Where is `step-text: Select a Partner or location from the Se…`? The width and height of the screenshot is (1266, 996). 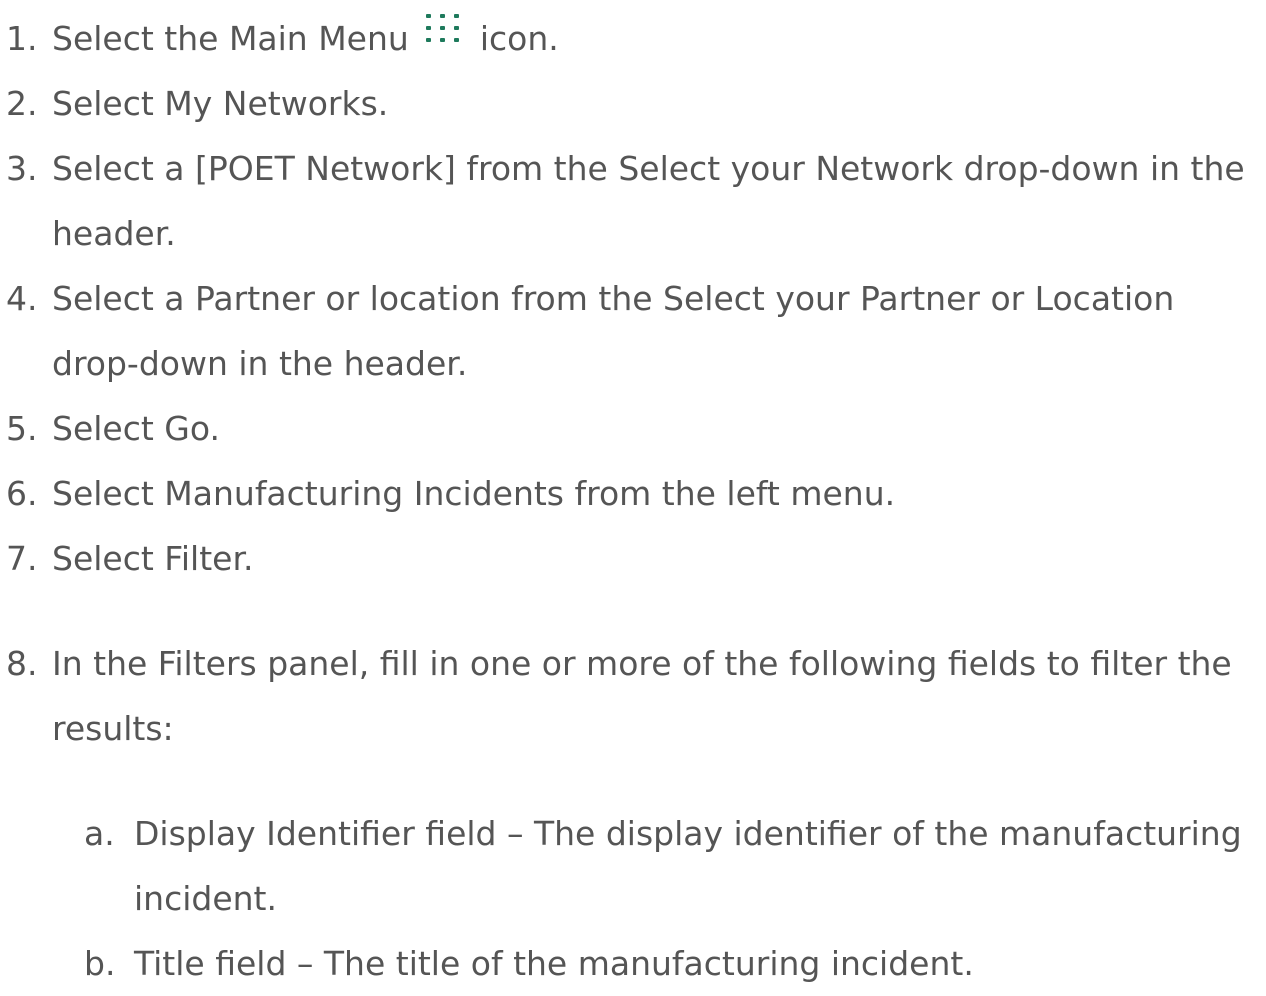
step-text: Select a Partner or location from the Se… is located at coordinates (613, 331).